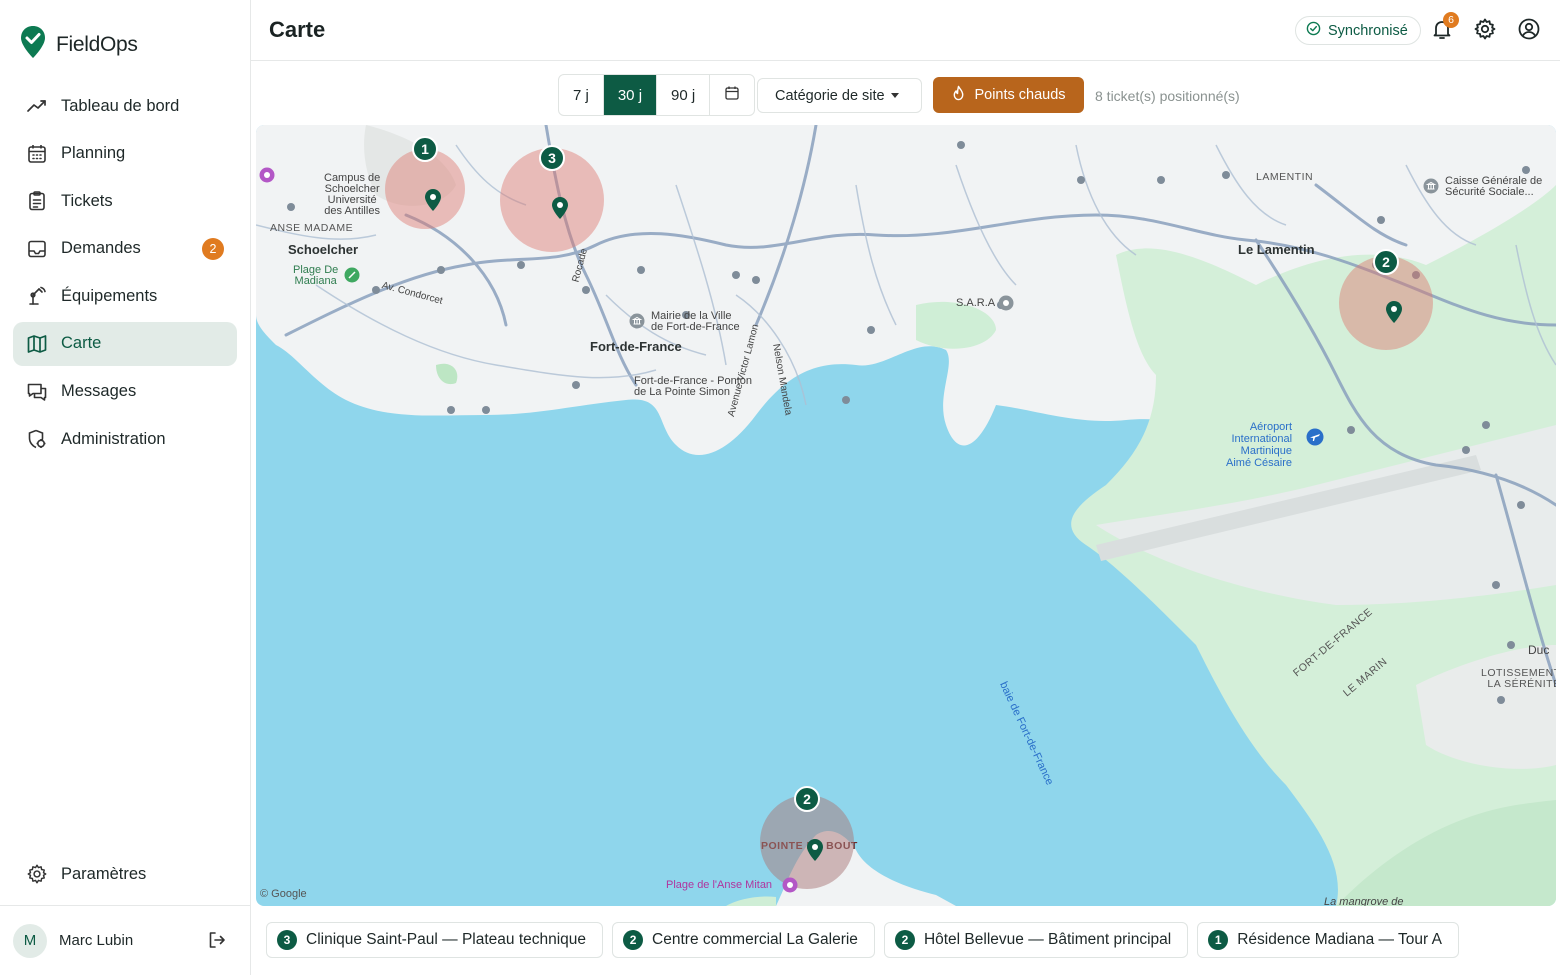 The image size is (1560, 975). Describe the element at coordinates (581, 95) in the screenshot. I see `period-7d-button: 7 j` at that location.